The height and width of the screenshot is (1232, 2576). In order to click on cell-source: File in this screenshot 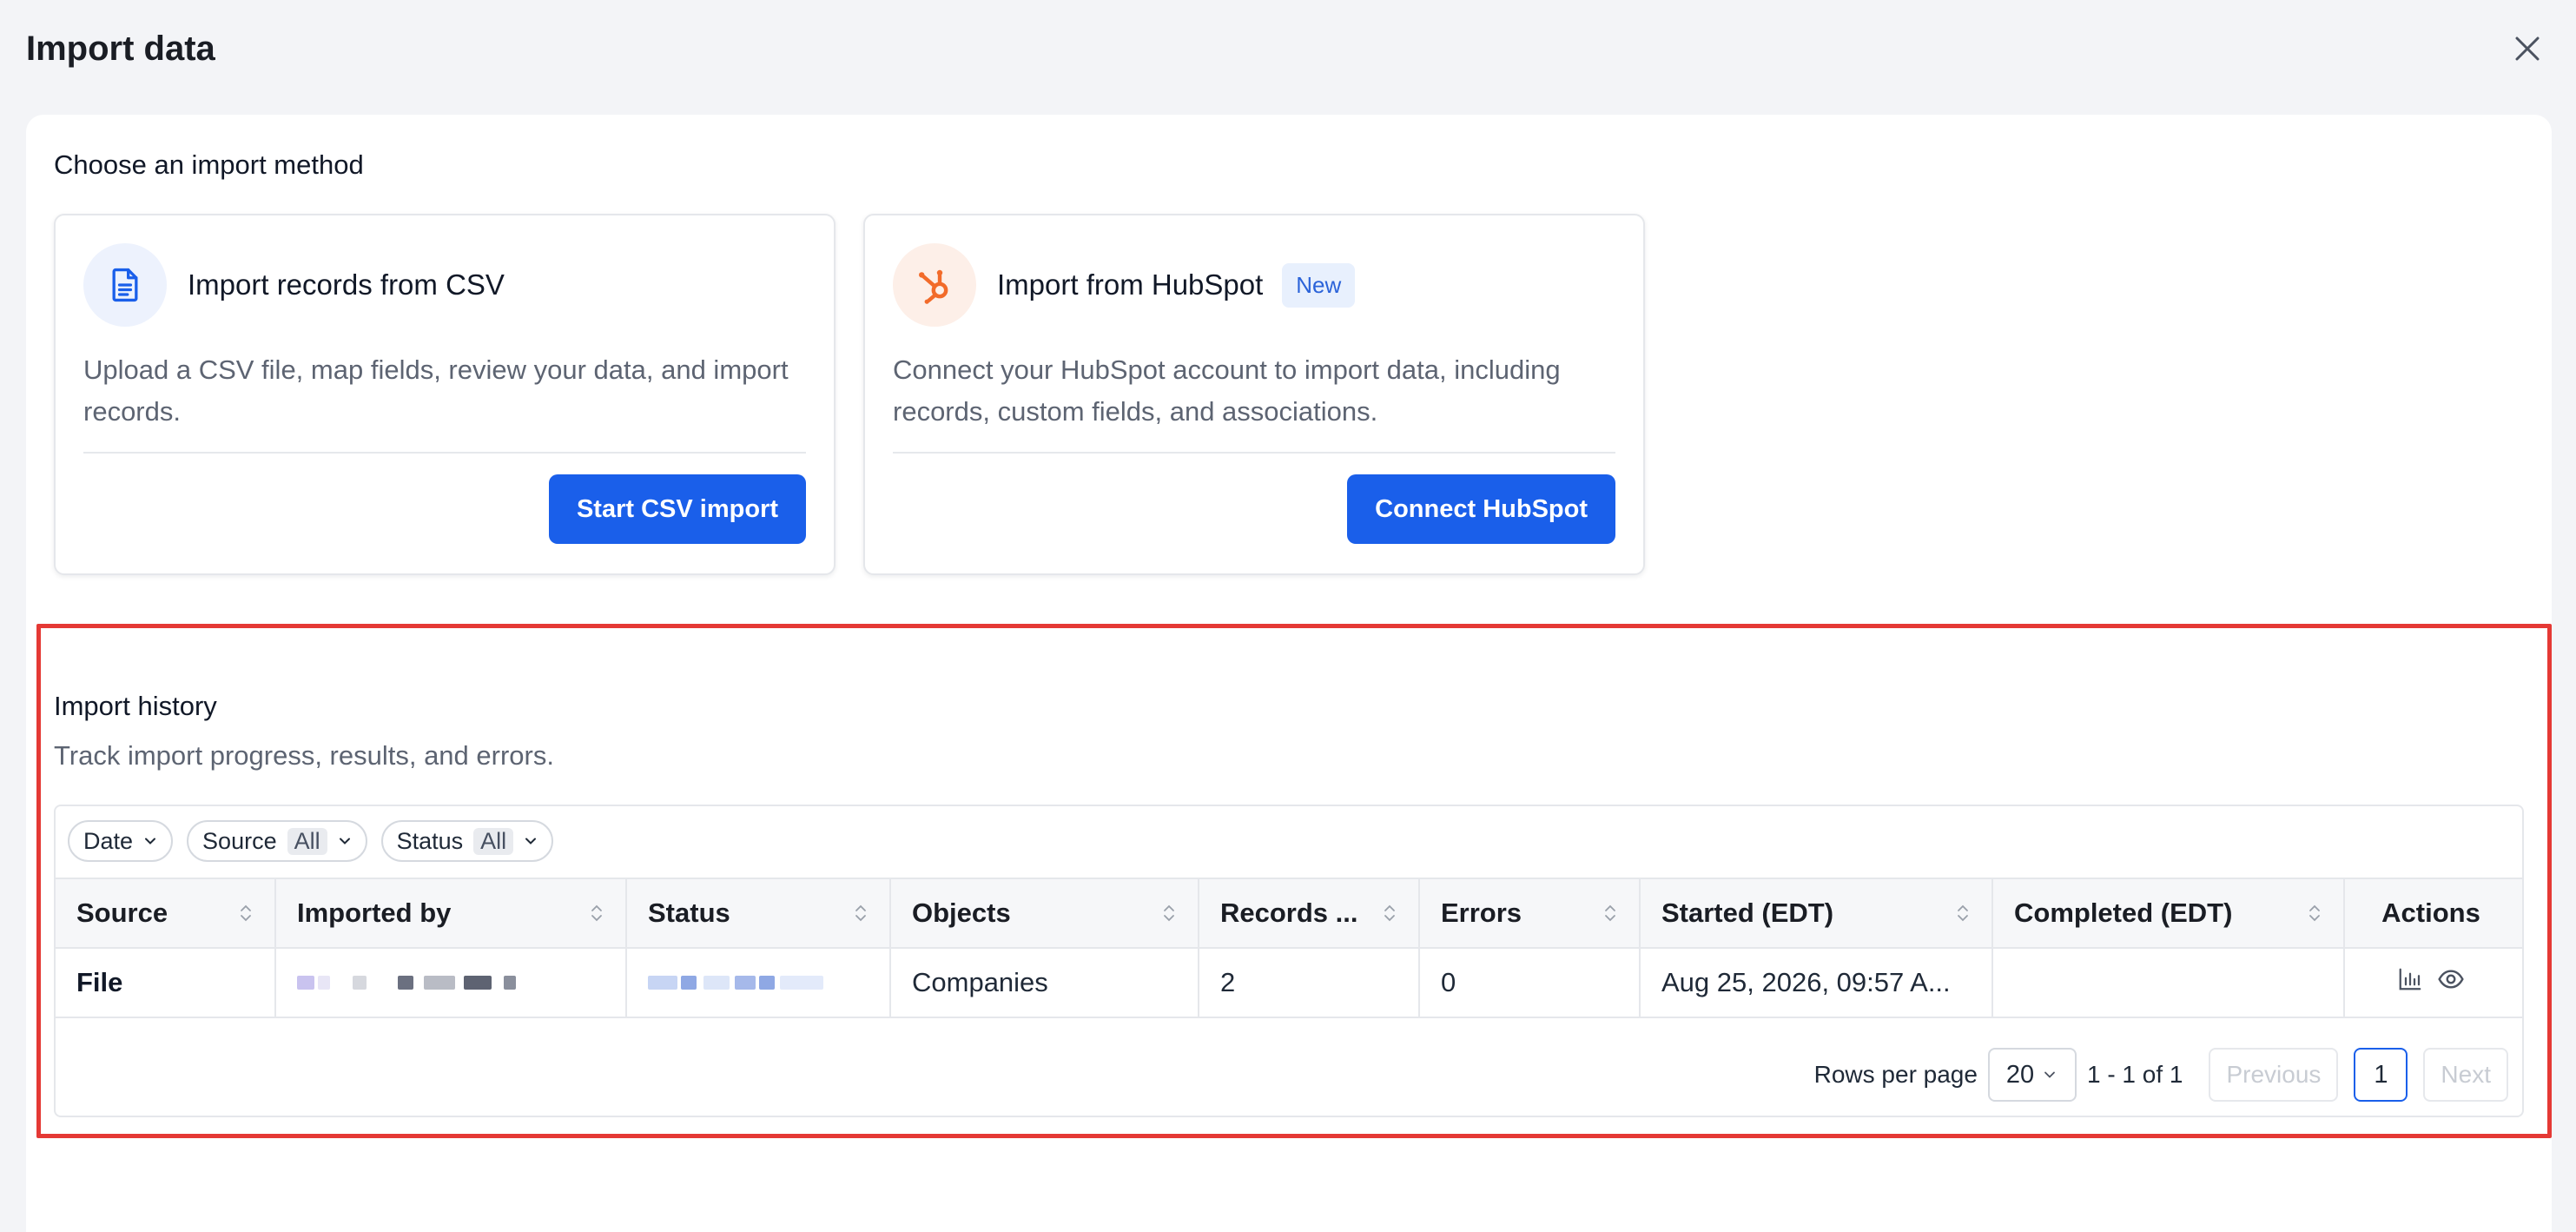, I will do `click(166, 983)`.